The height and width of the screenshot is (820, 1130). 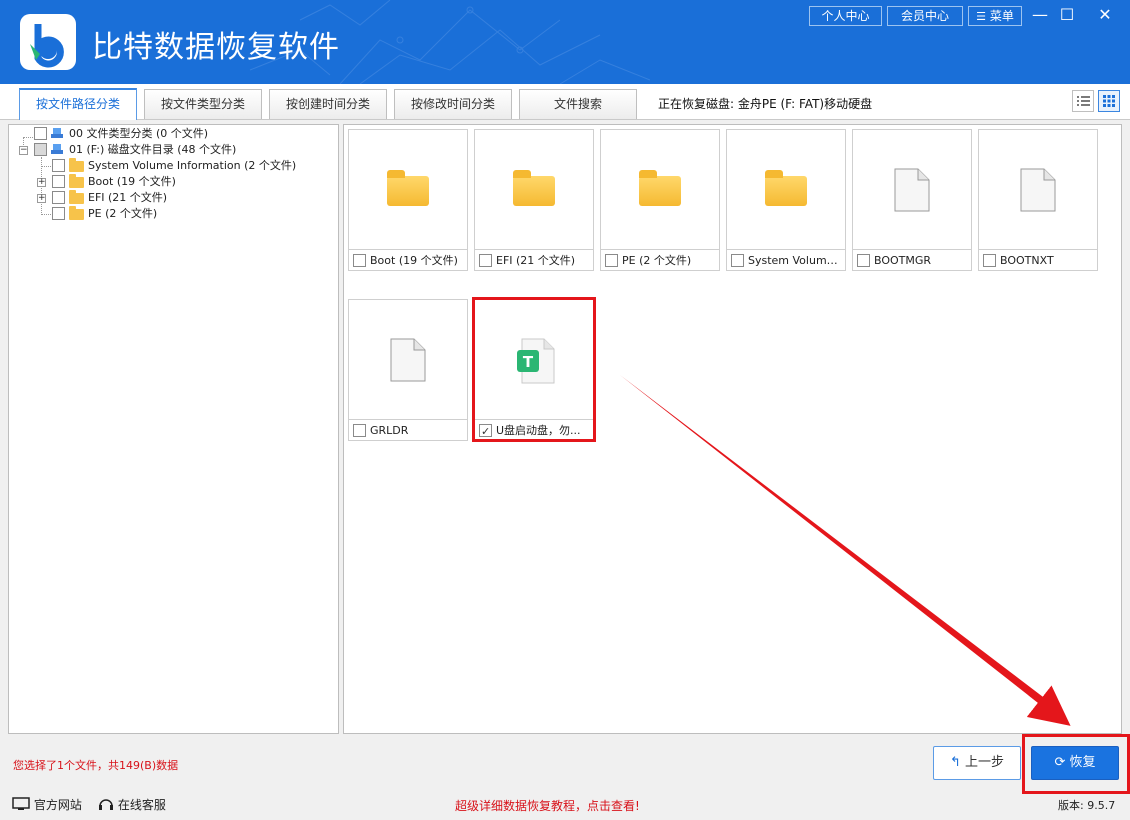 What do you see at coordinates (106, 804) in the screenshot?
I see `headset-icon` at bounding box center [106, 804].